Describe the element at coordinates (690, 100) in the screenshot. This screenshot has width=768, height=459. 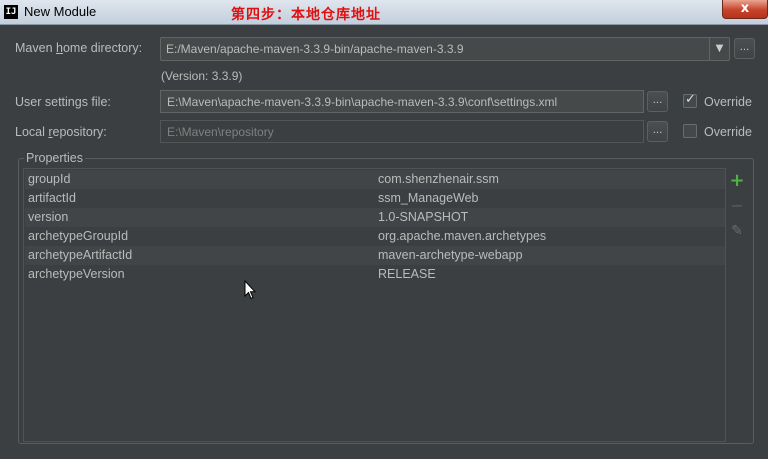
I see `user-settings-override-checkbox` at that location.